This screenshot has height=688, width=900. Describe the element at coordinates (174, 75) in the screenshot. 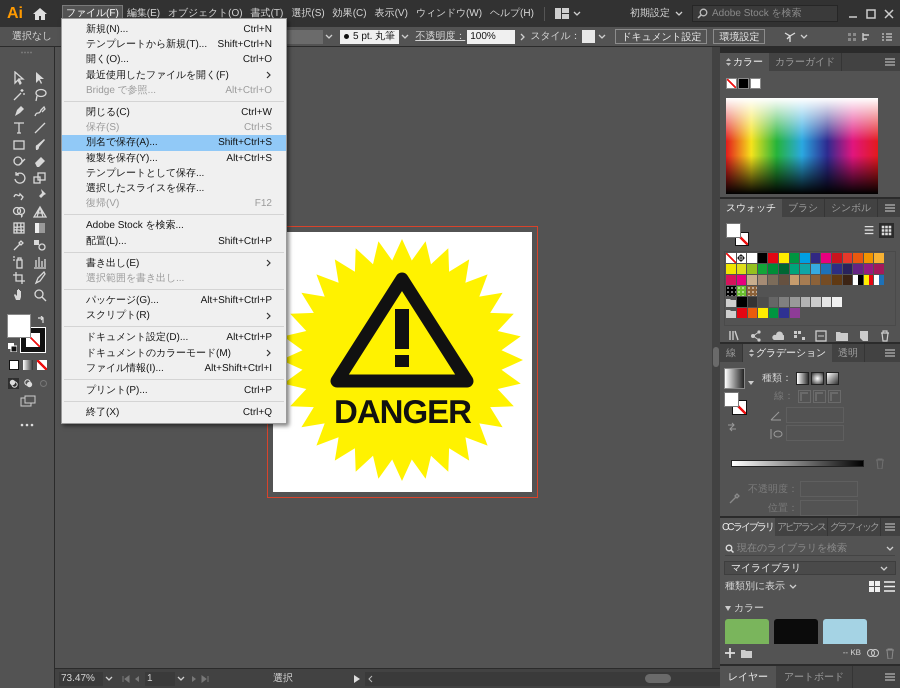

I see `menu-item: 最近使用したファイルを開く(F)` at that location.